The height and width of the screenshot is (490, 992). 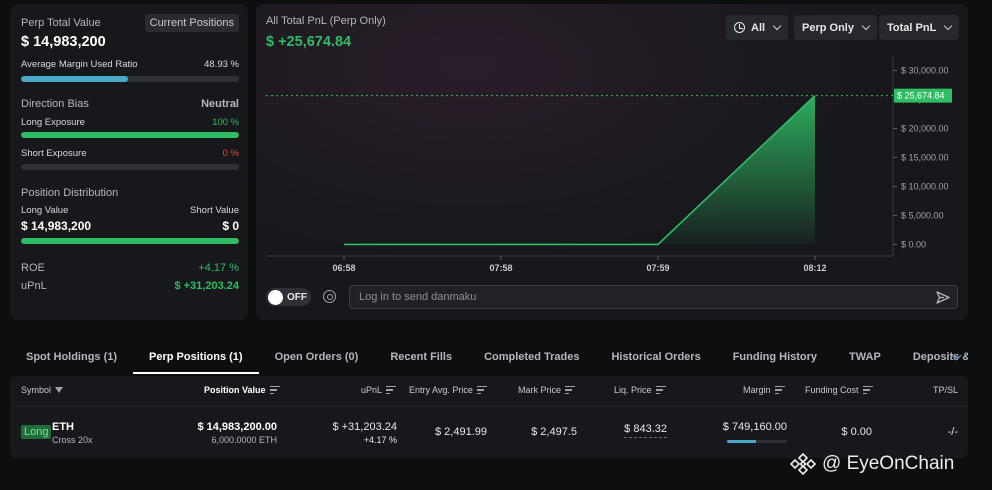 I want to click on col-margin: Margin, so click(x=764, y=390).